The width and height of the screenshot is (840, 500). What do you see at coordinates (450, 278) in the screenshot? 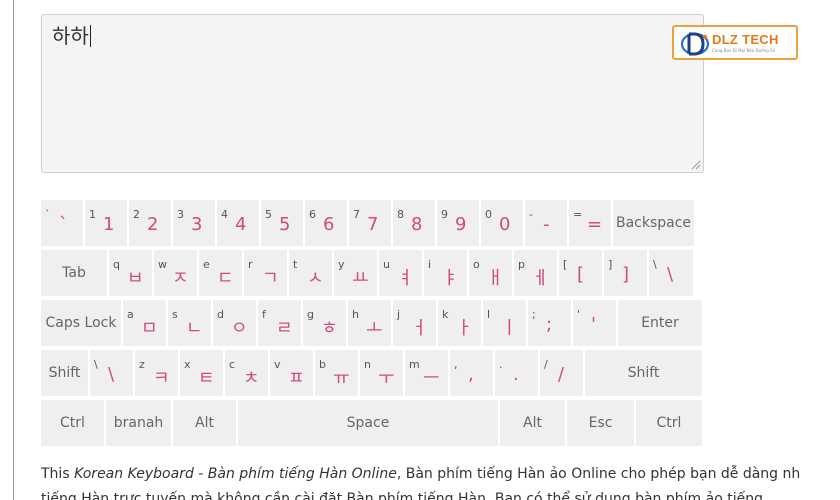
I see `key-hangul-label: ㅑ` at bounding box center [450, 278].